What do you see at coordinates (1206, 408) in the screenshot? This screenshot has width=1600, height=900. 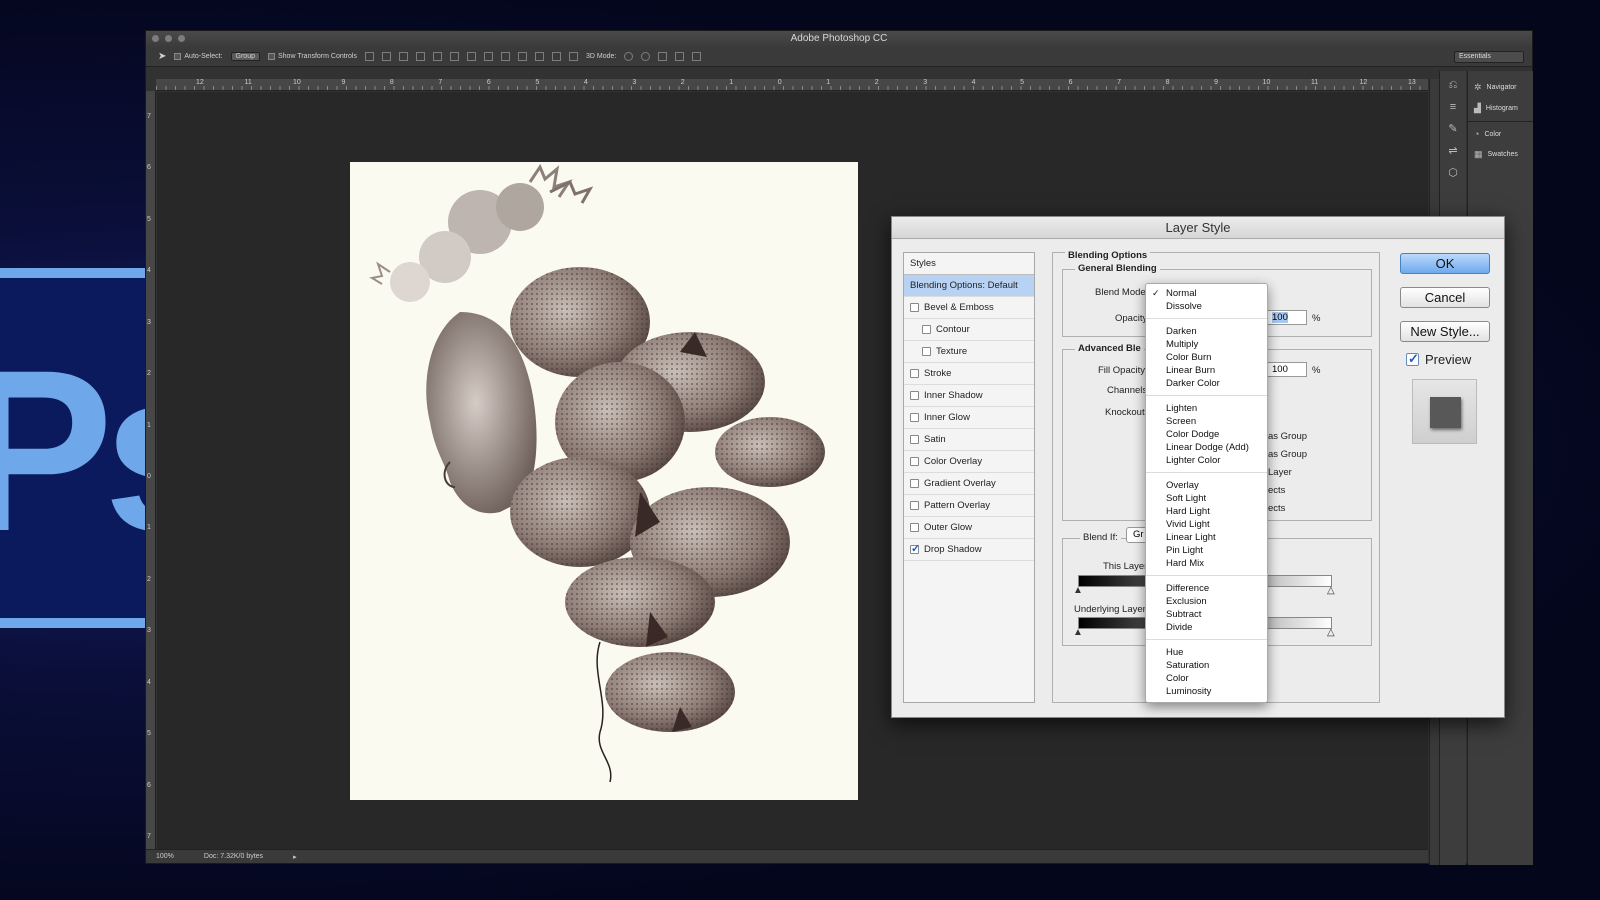 I see `blend-mode-lighten: Lighten` at bounding box center [1206, 408].